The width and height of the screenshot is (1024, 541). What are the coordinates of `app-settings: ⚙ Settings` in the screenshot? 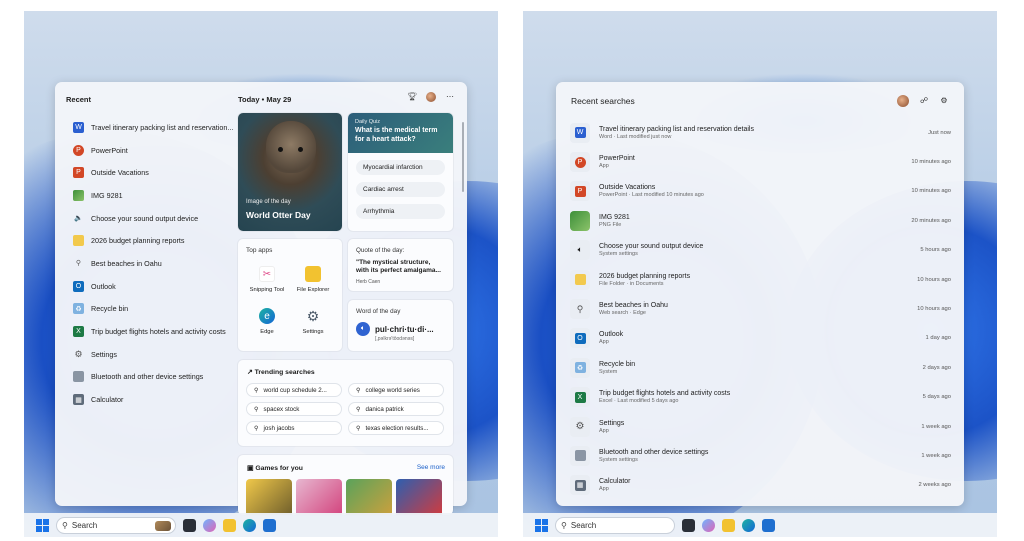 It's located at (313, 322).